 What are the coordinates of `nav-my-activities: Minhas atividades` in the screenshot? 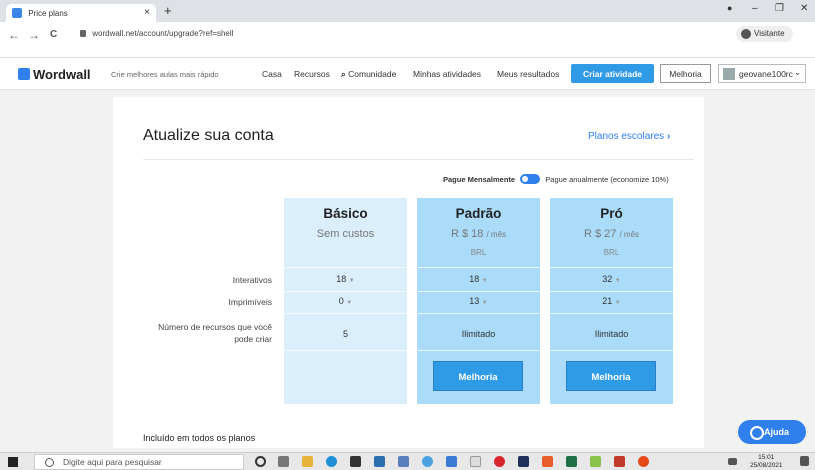 It's located at (447, 74).